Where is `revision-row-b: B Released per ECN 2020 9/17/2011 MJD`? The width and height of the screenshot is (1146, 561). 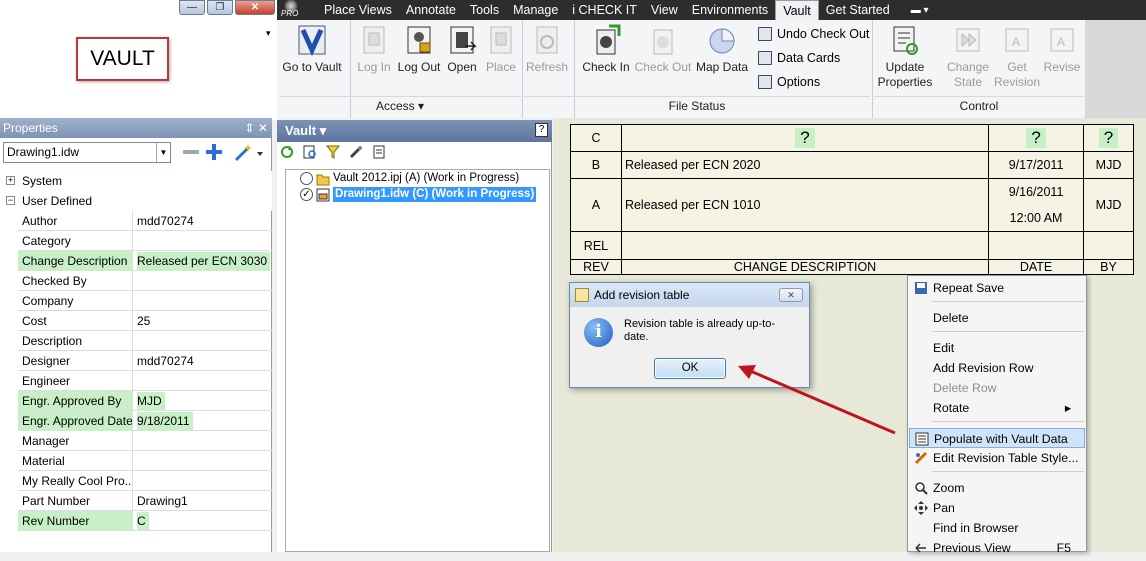 revision-row-b: B Released per ECN 2020 9/17/2011 MJD is located at coordinates (852, 165).